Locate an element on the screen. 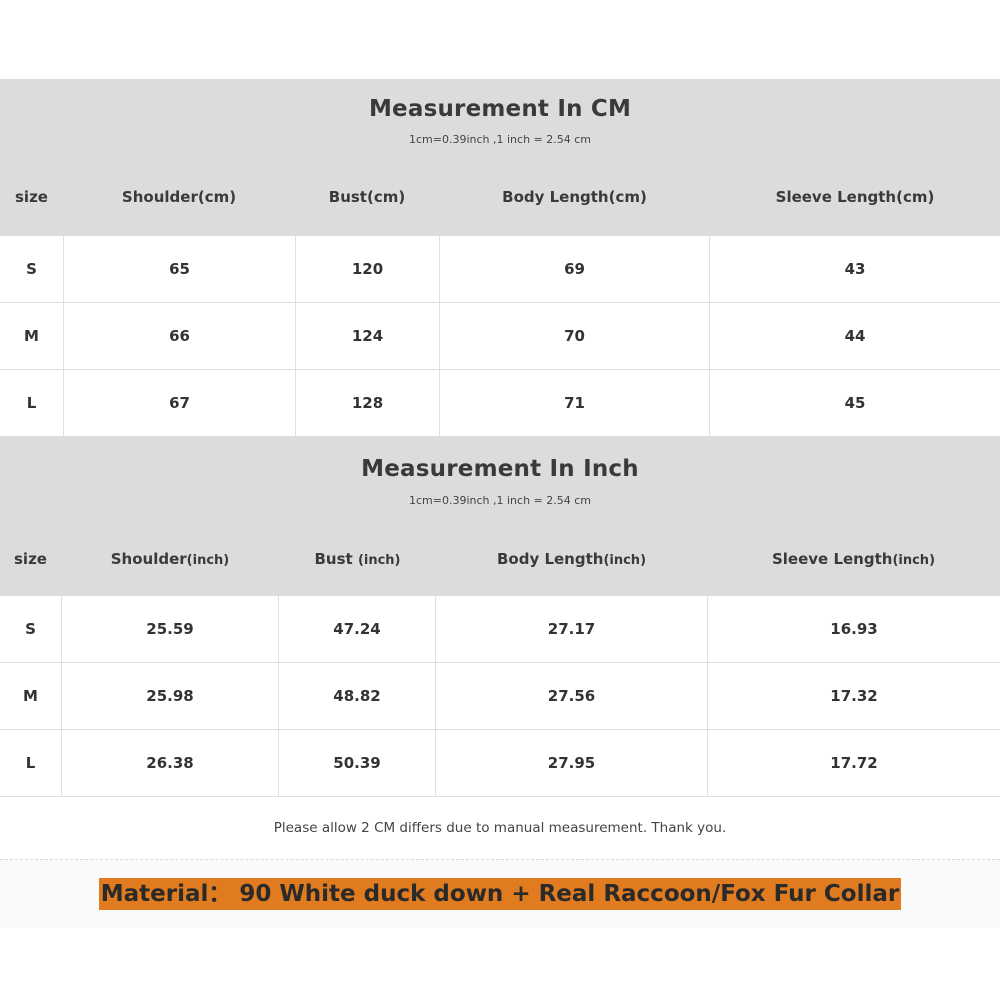 The image size is (1000, 1000). sleeve-length-cell: 45 is located at coordinates (855, 403).